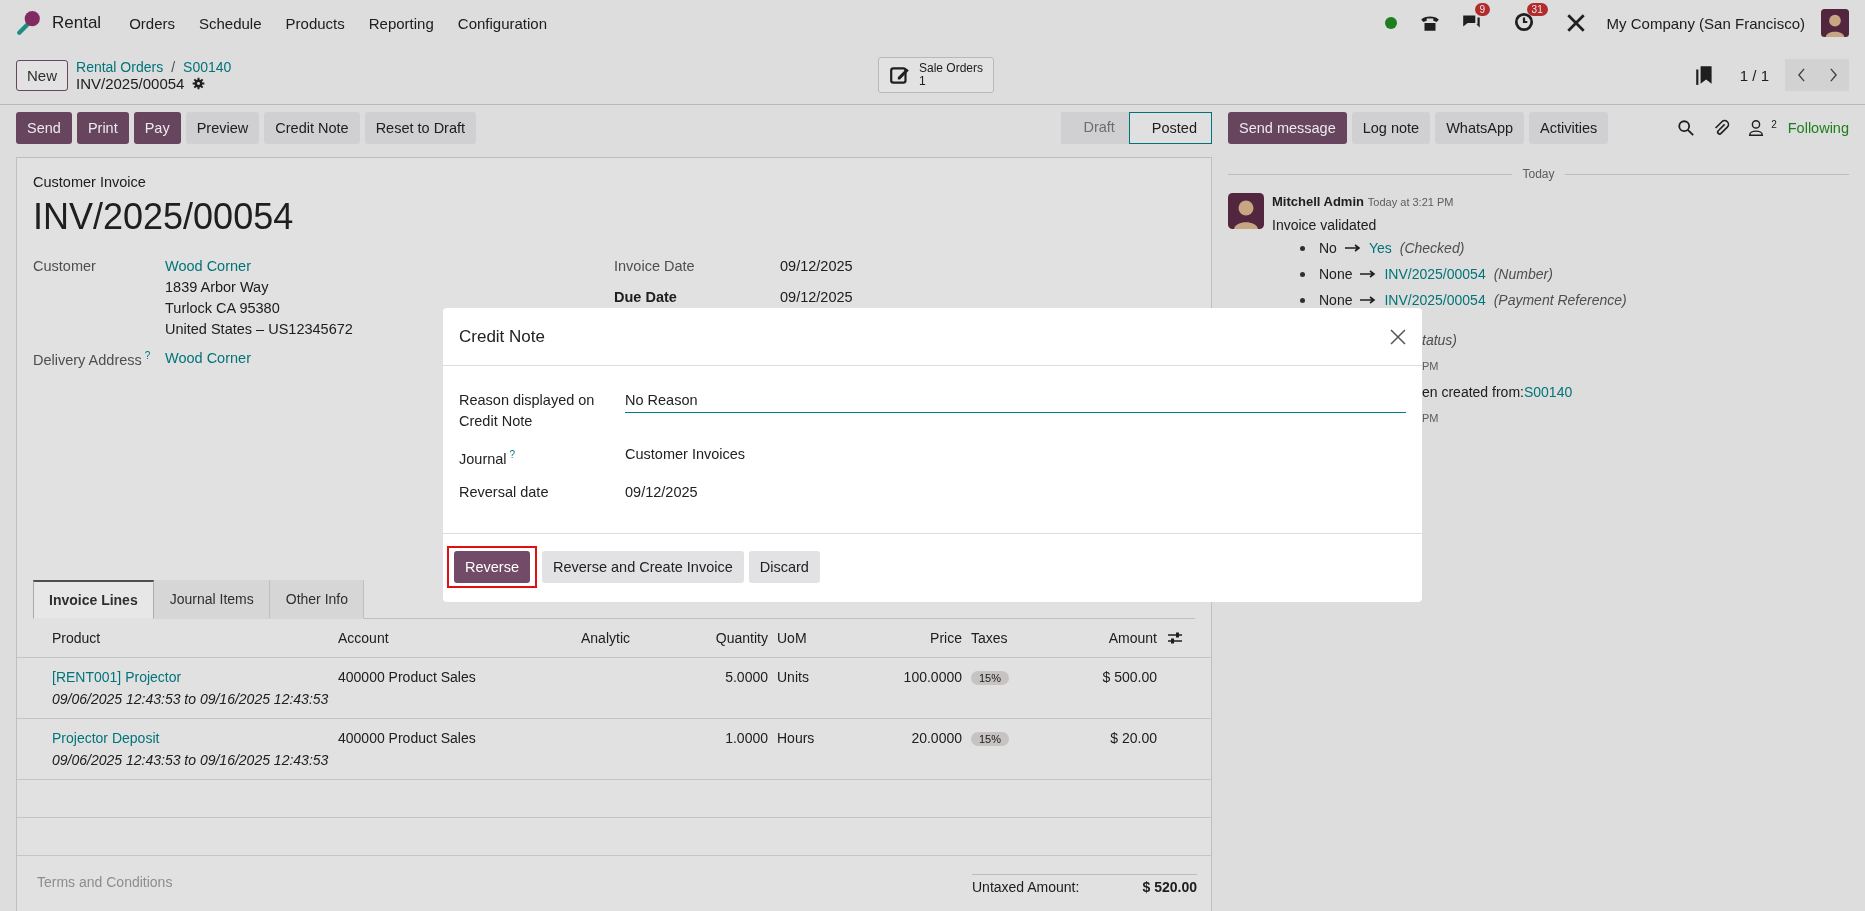  I want to click on field-label: Reason displayed on Credit Note, so click(527, 410).